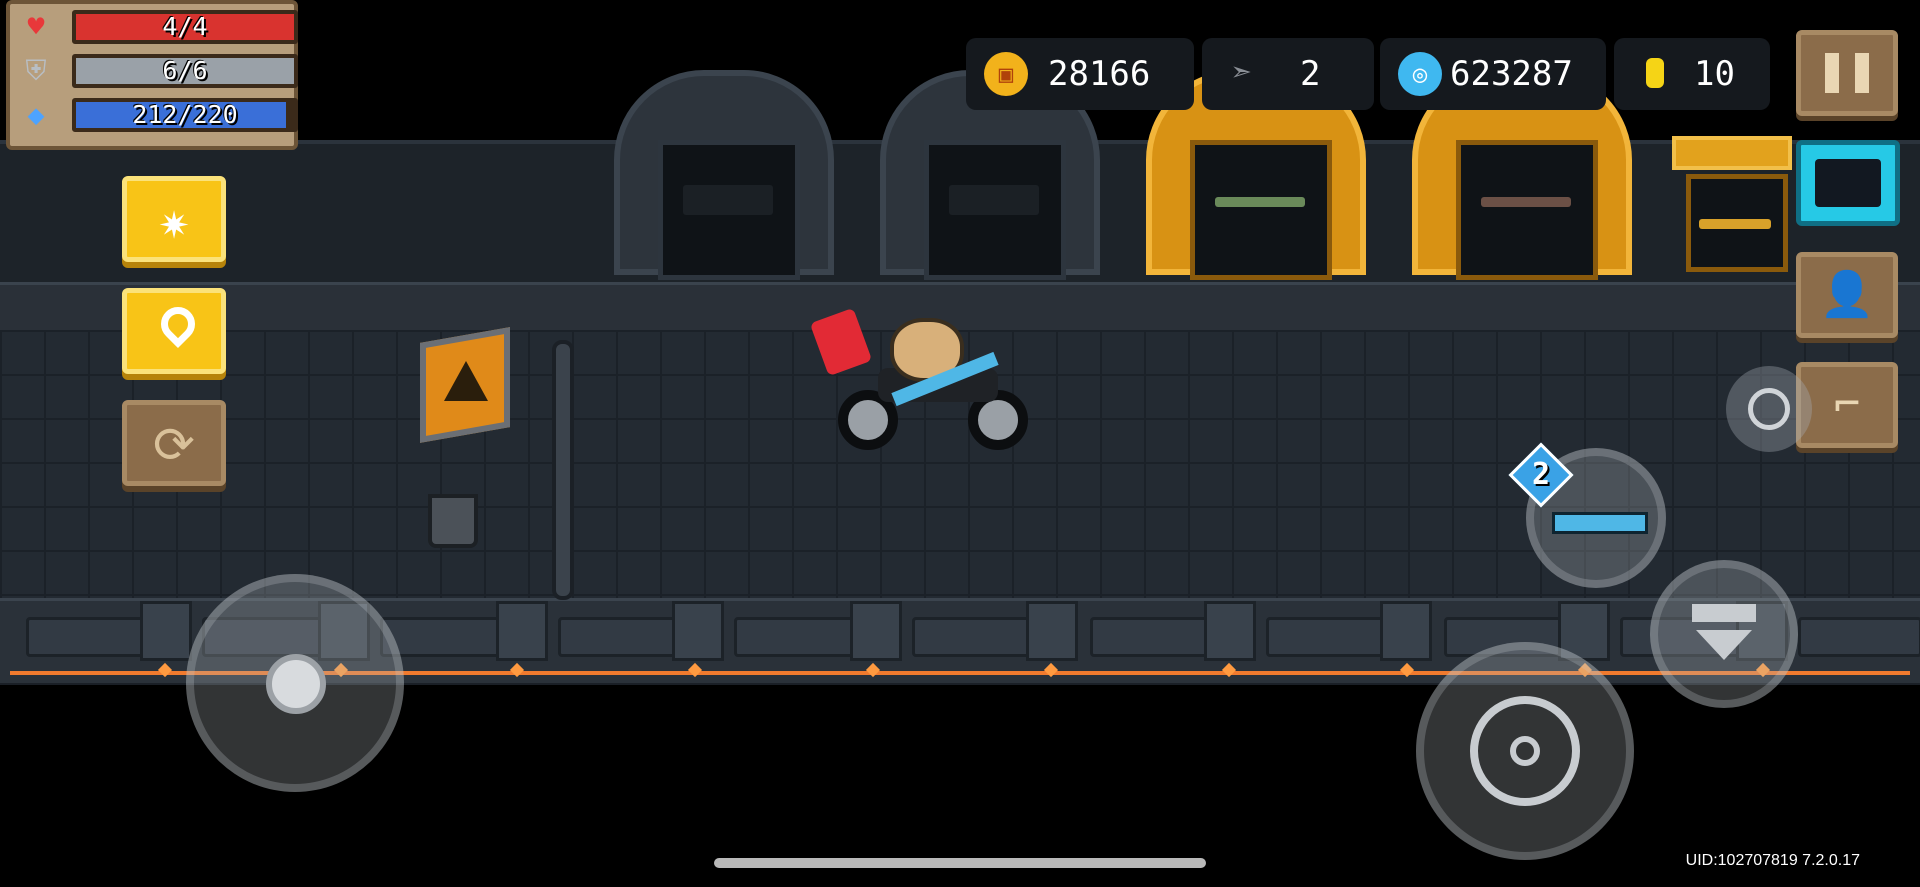 This screenshot has height=887, width=1920. I want to click on home-indicator, so click(960, 863).